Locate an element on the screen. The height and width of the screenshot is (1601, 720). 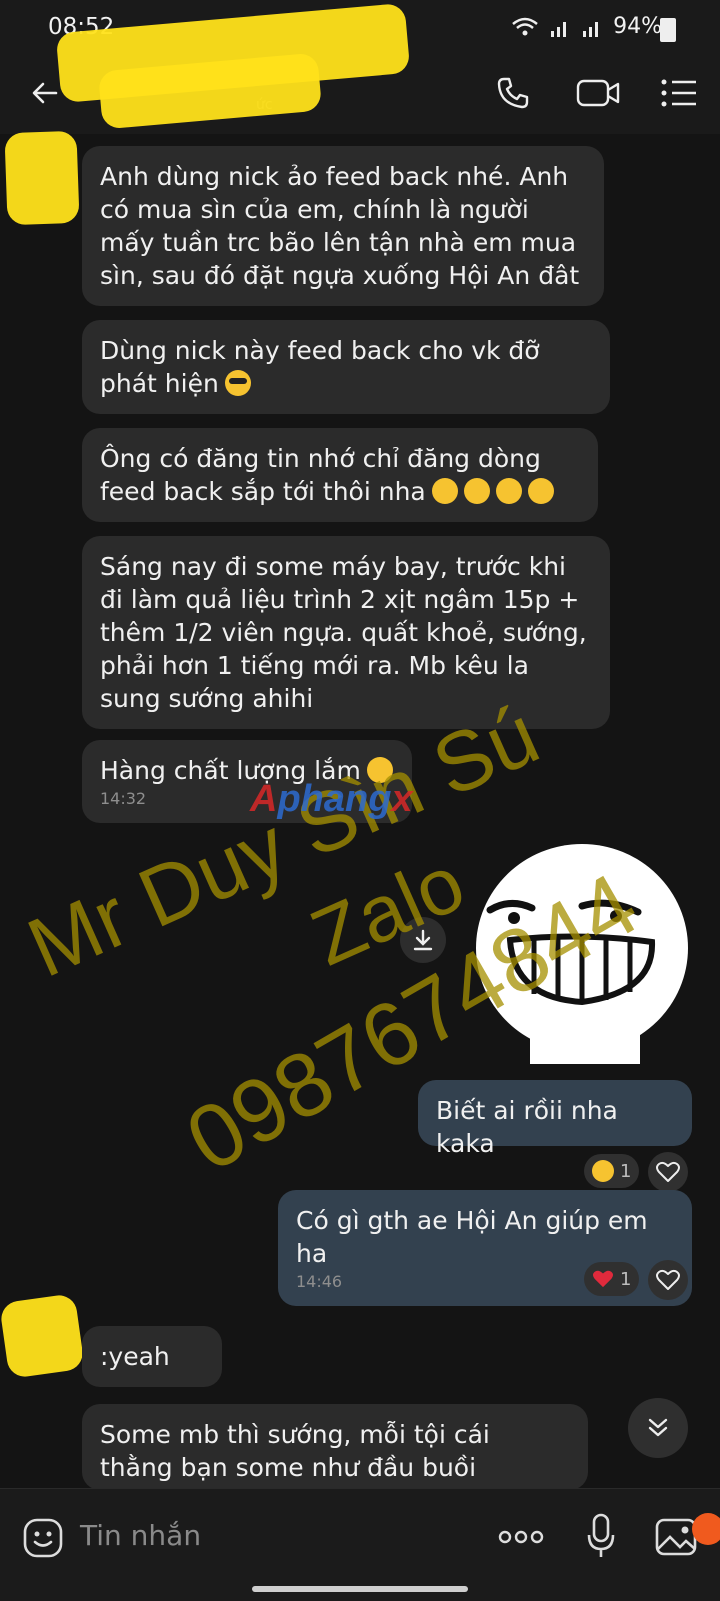
message-text: :yeah is located at coordinates (135, 1356).